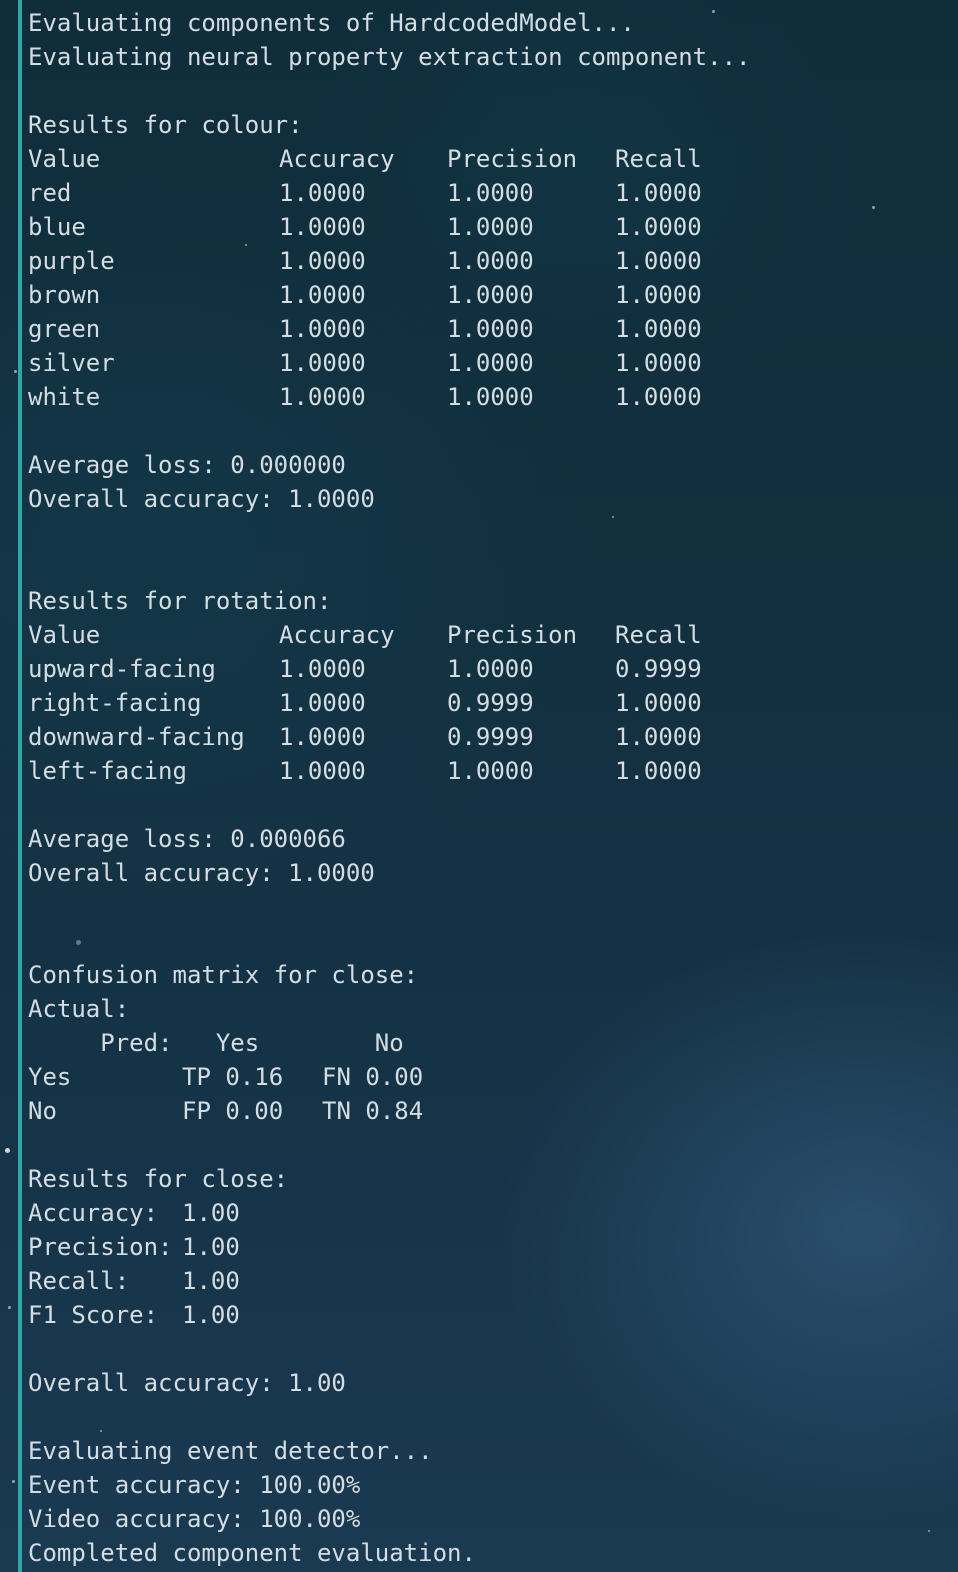  I want to click on table-row: downward-facing 1.0000 0.9999 1.0000, so click(488, 737).